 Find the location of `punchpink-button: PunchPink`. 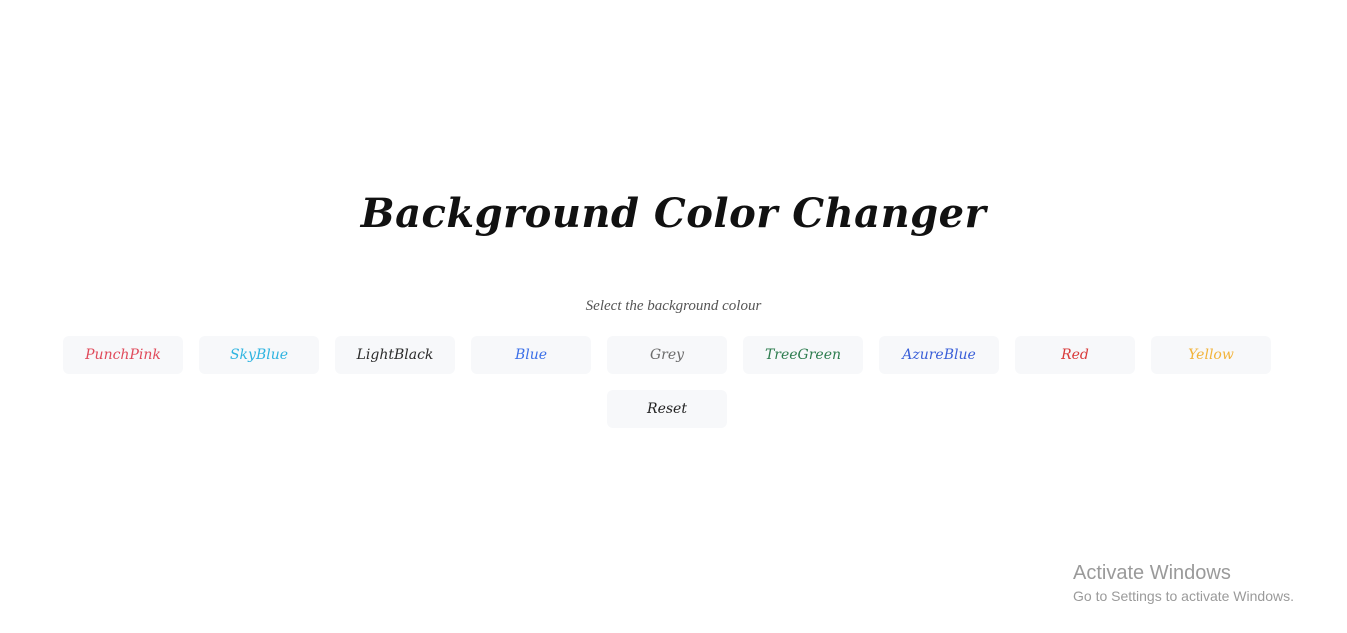

punchpink-button: PunchPink is located at coordinates (123, 355).